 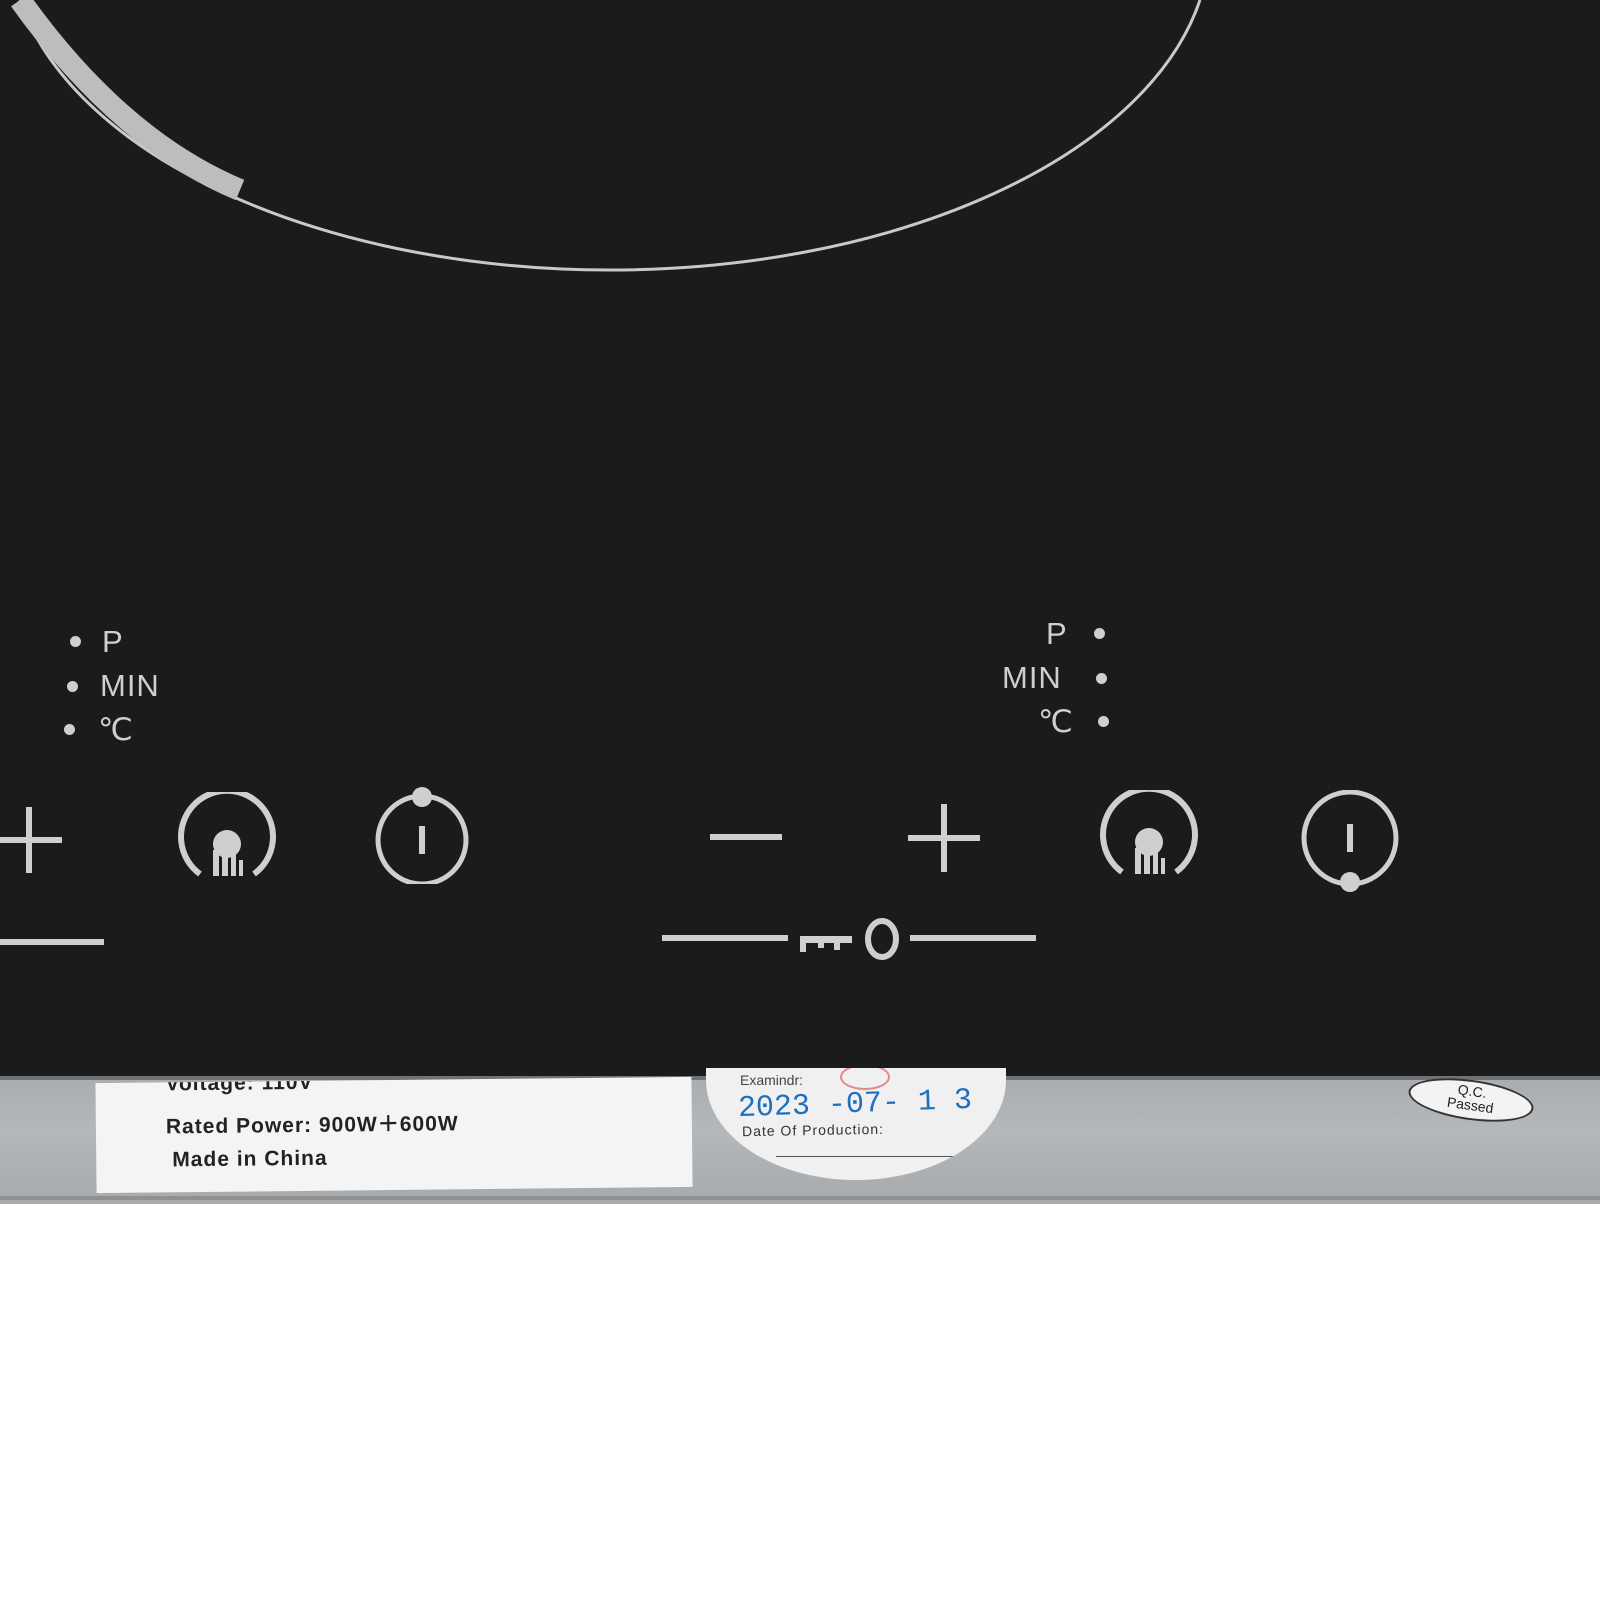 What do you see at coordinates (113, 641) in the screenshot?
I see `indicator-label-p-a: P` at bounding box center [113, 641].